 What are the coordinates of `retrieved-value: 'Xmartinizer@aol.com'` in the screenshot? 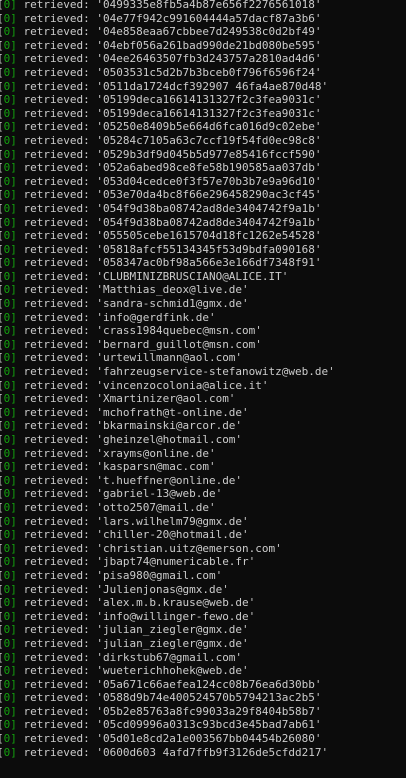 It's located at (166, 399).